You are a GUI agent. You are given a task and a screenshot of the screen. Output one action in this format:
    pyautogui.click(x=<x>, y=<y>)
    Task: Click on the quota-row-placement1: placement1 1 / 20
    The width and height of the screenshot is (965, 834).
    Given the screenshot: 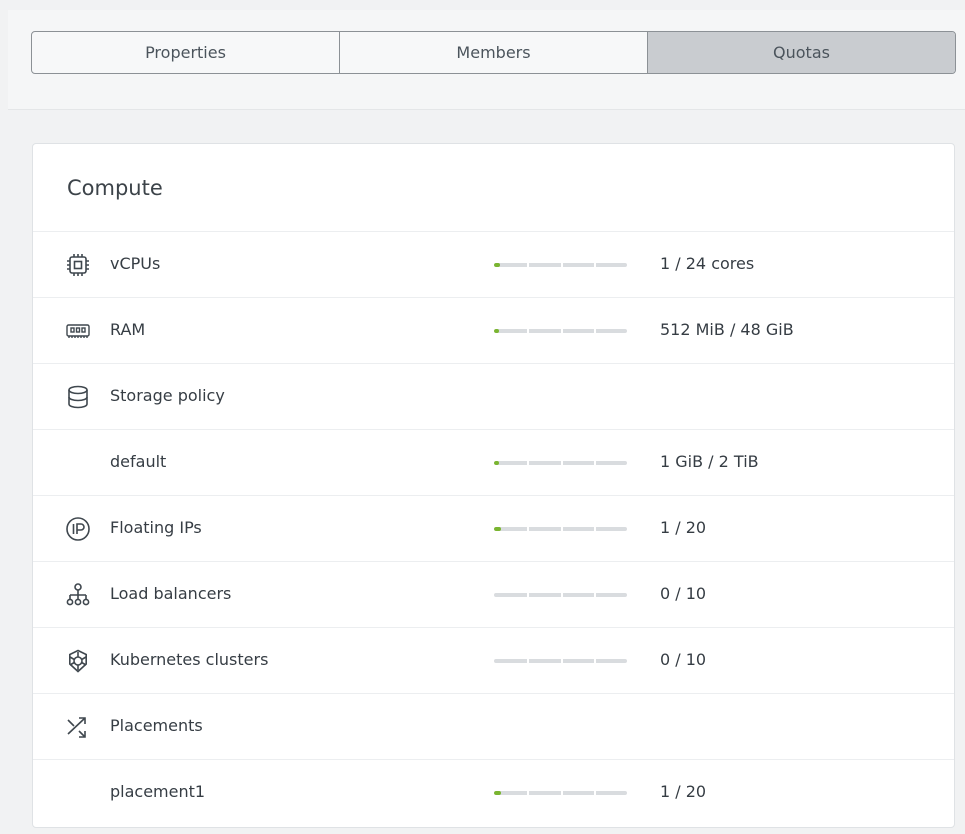 What is the action you would take?
    pyautogui.click(x=493, y=793)
    